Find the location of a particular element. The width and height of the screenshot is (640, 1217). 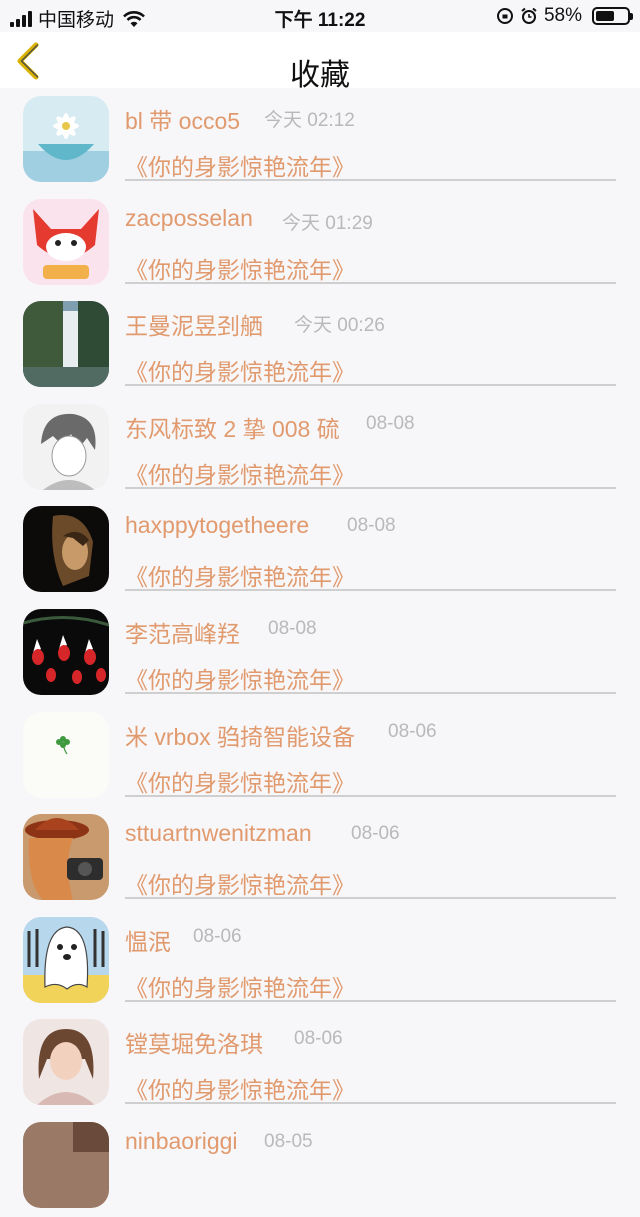

item-name: 米 vrbox 驺掎智能设备 is located at coordinates (240, 736).